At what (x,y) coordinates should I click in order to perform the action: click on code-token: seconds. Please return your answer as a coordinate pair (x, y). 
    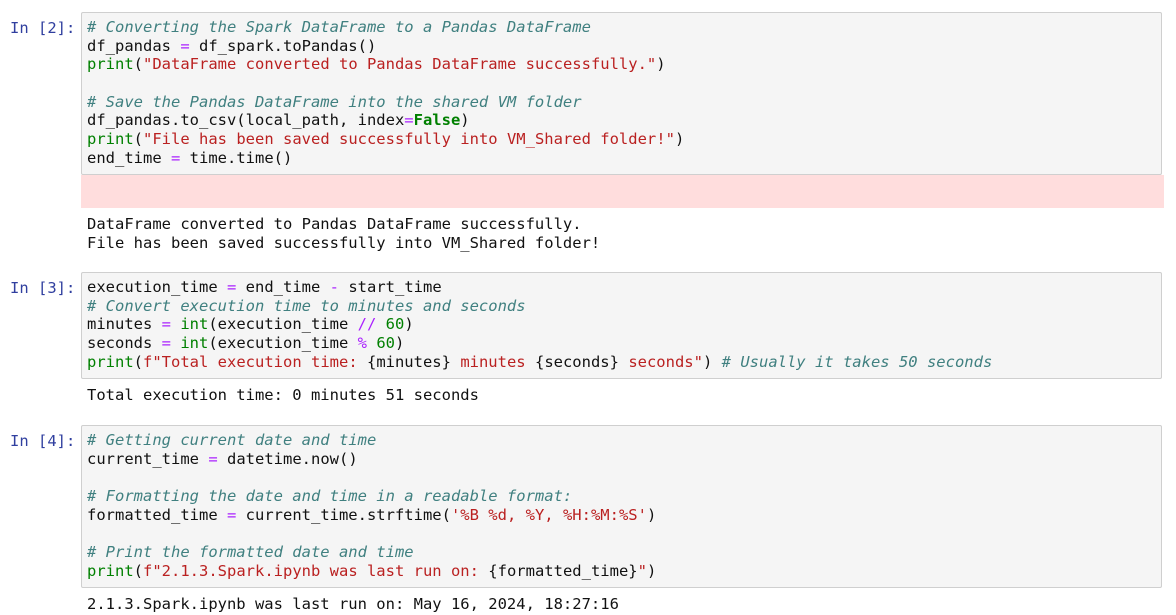
    Looking at the image, I should click on (124, 343).